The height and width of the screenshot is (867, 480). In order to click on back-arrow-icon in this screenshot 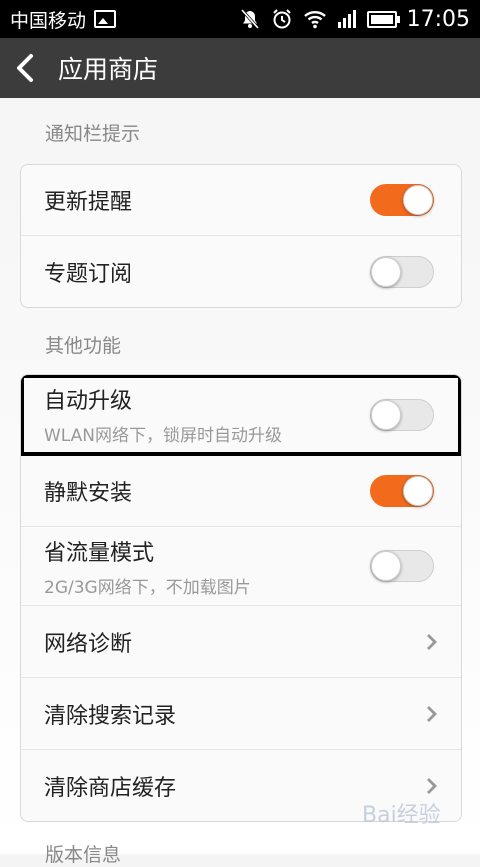, I will do `click(25, 68)`.